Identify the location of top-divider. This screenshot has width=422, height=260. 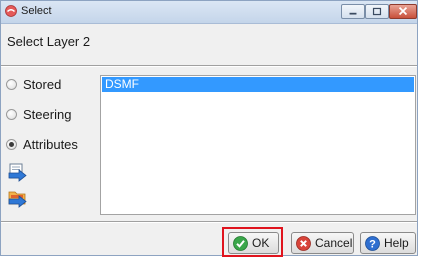
(209, 66).